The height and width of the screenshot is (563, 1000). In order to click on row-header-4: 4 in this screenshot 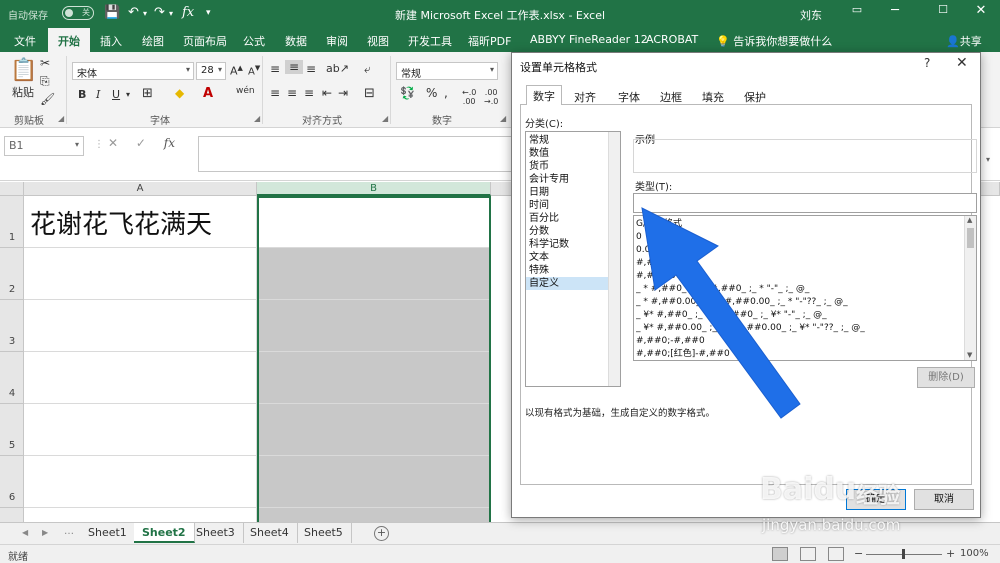, I will do `click(12, 378)`.